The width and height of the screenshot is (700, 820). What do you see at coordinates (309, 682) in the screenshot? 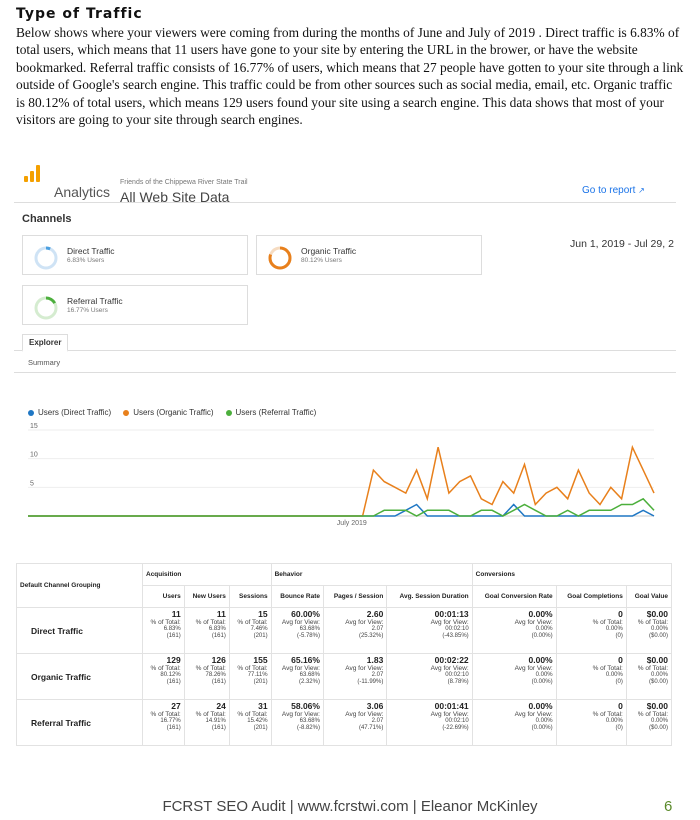
I see `cell-detail: (2.32%)` at bounding box center [309, 682].